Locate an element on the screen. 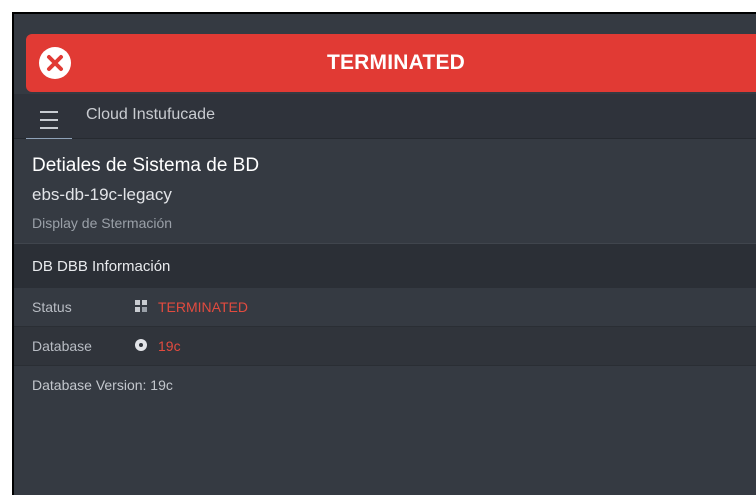 This screenshot has width=756, height=495. database-version-text: Database Version: 19c is located at coordinates (102, 385).